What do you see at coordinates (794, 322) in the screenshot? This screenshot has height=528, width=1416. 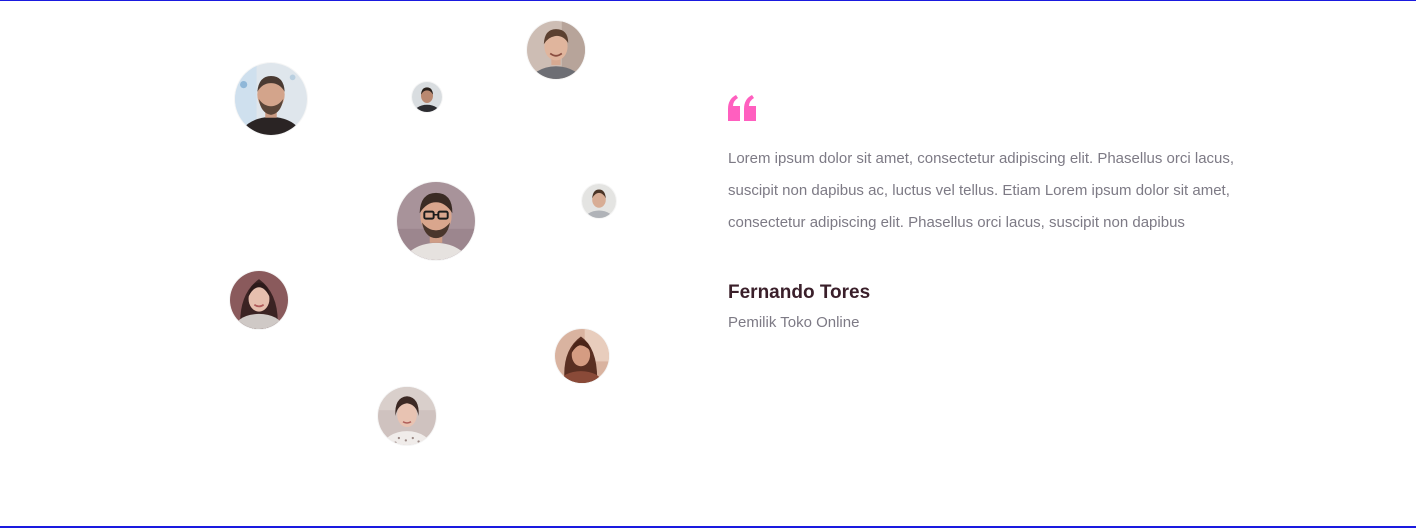 I see `author-role: Pemilik Toko Online` at bounding box center [794, 322].